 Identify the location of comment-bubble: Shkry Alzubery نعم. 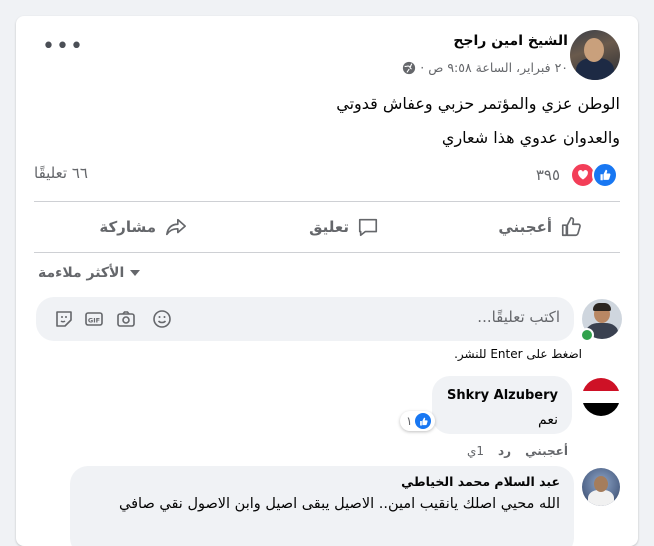
(502, 405).